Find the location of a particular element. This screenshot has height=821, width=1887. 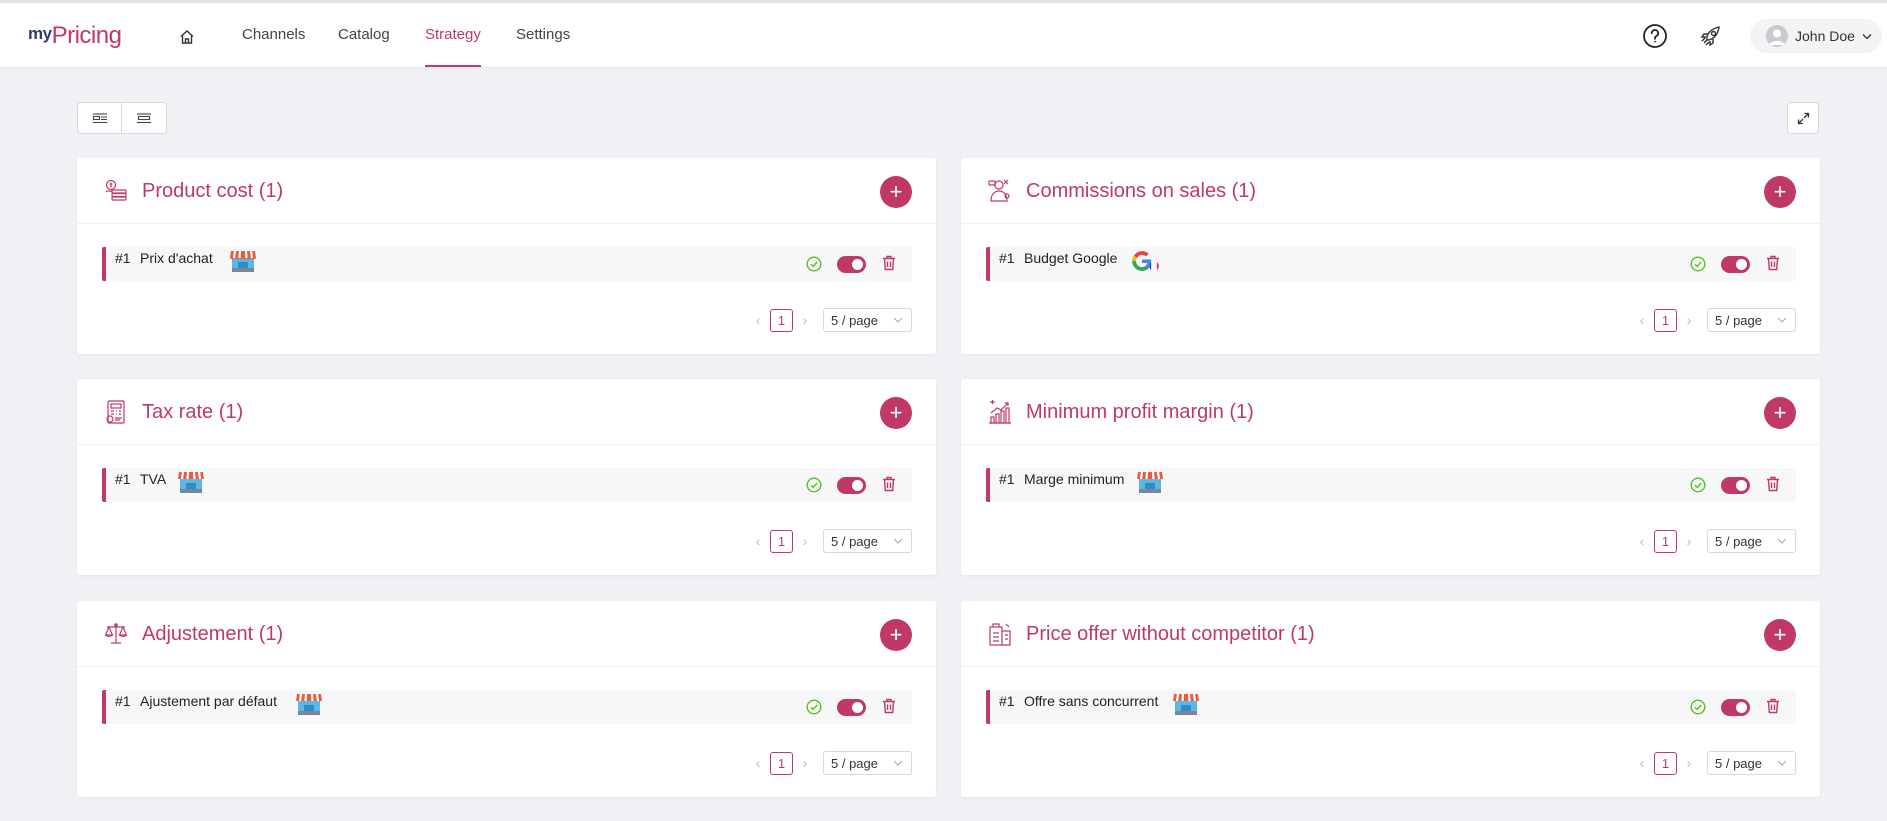

card-title: Product cost (1) is located at coordinates (213, 191).